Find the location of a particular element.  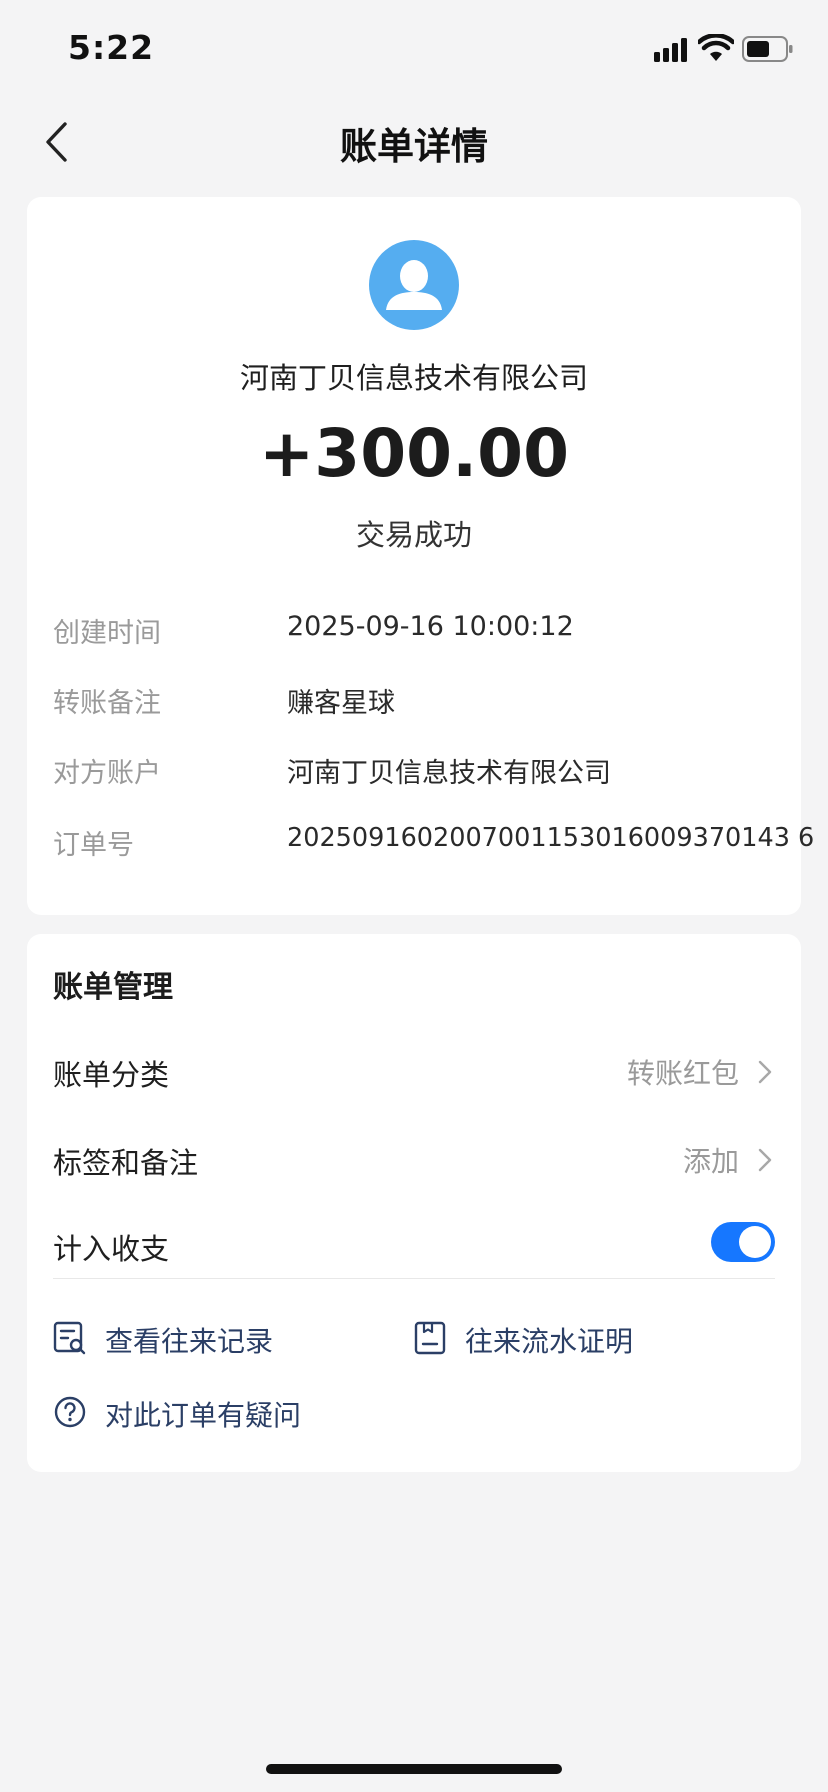

avatar is located at coordinates (414, 285).